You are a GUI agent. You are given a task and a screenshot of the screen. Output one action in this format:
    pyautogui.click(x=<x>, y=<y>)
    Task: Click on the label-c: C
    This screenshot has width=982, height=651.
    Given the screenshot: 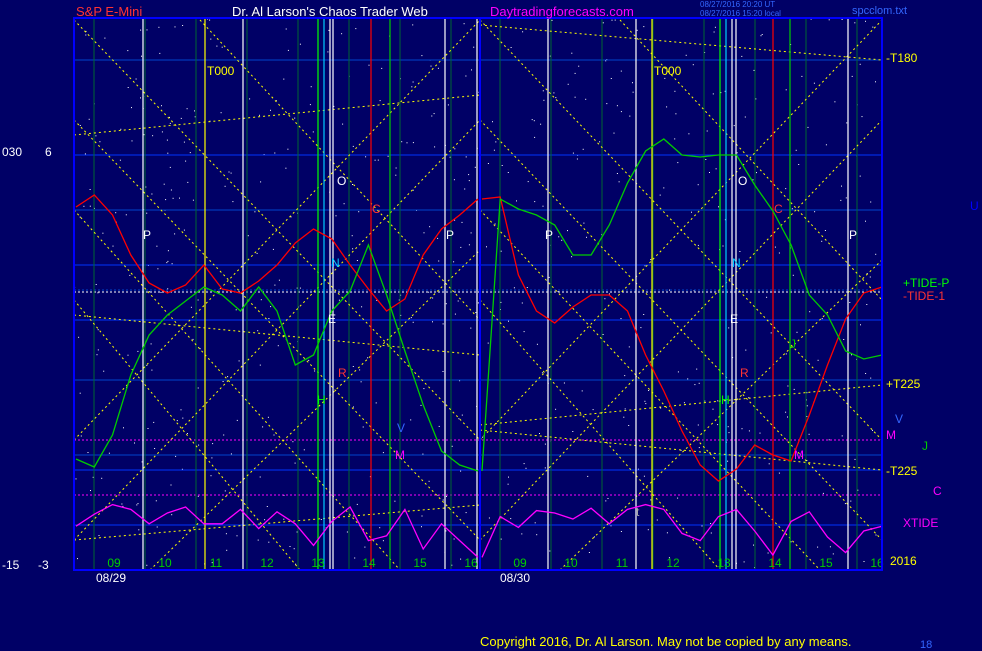 What is the action you would take?
    pyautogui.click(x=937, y=491)
    